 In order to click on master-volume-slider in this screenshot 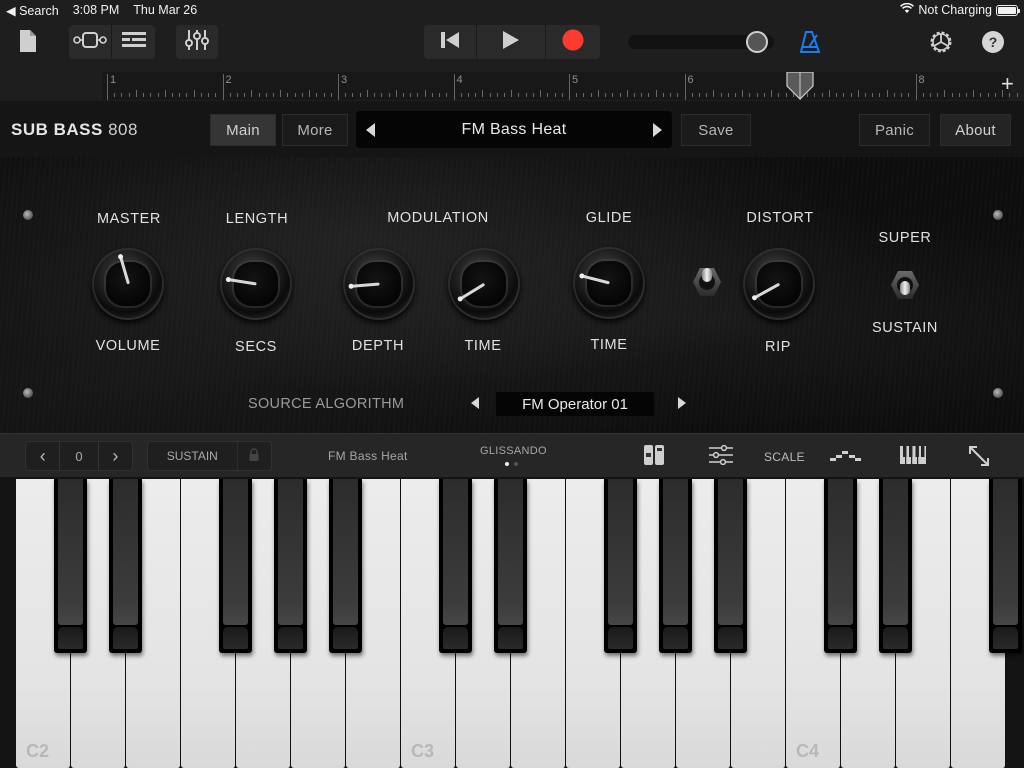, I will do `click(701, 42)`.